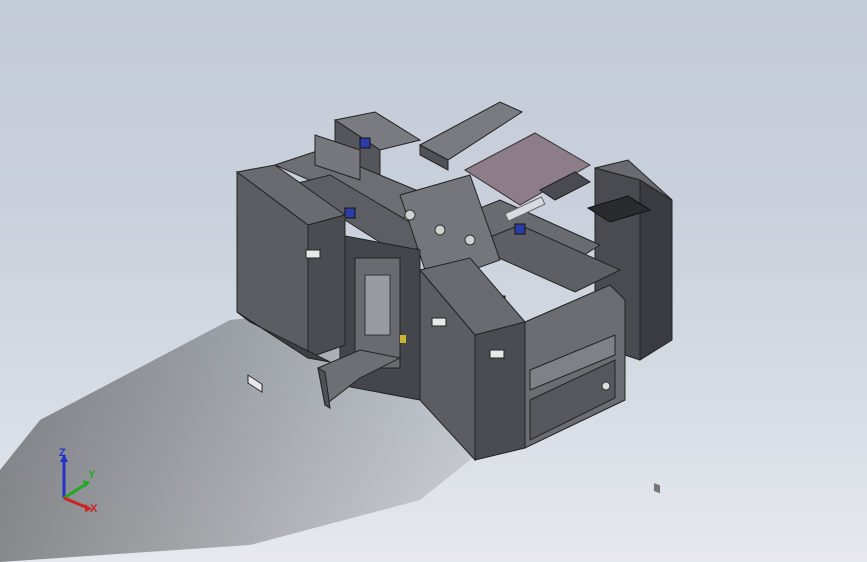 This screenshot has height=562, width=867. What do you see at coordinates (80, 481) in the screenshot?
I see `axis-triad: Z Y X` at bounding box center [80, 481].